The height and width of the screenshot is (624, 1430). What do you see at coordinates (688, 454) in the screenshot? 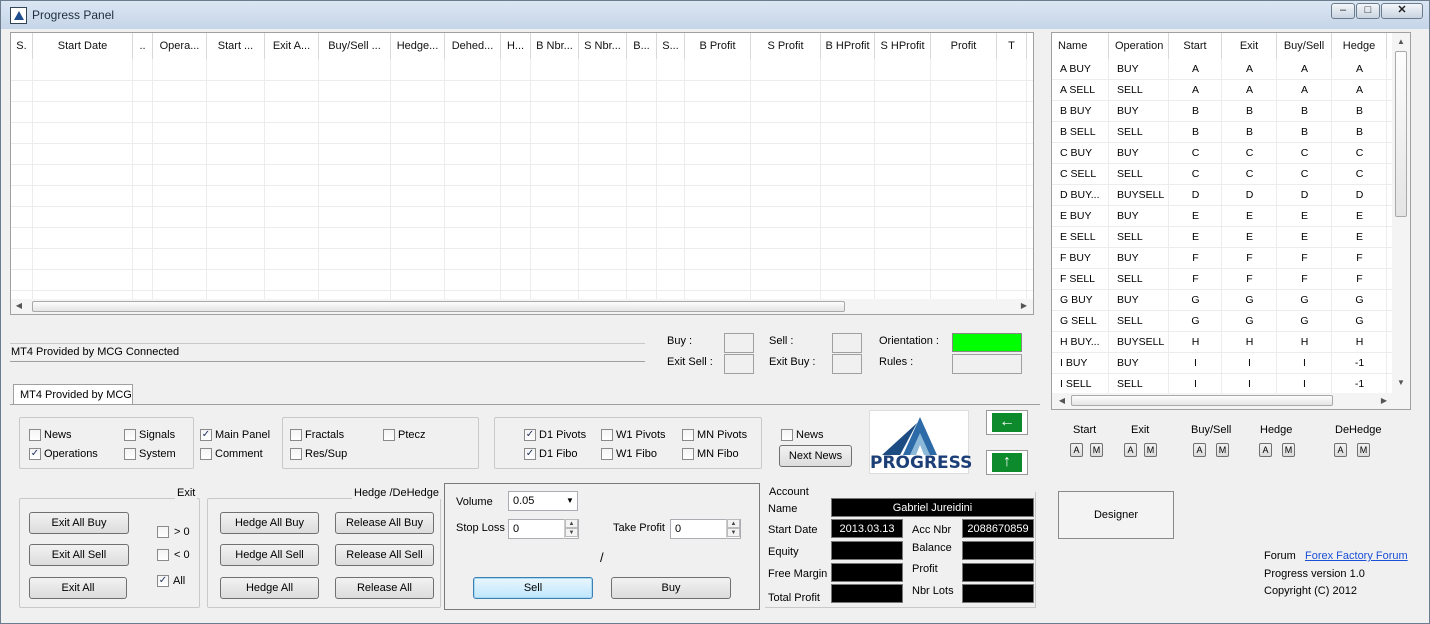
I see `mn-fibo-checkbox` at bounding box center [688, 454].